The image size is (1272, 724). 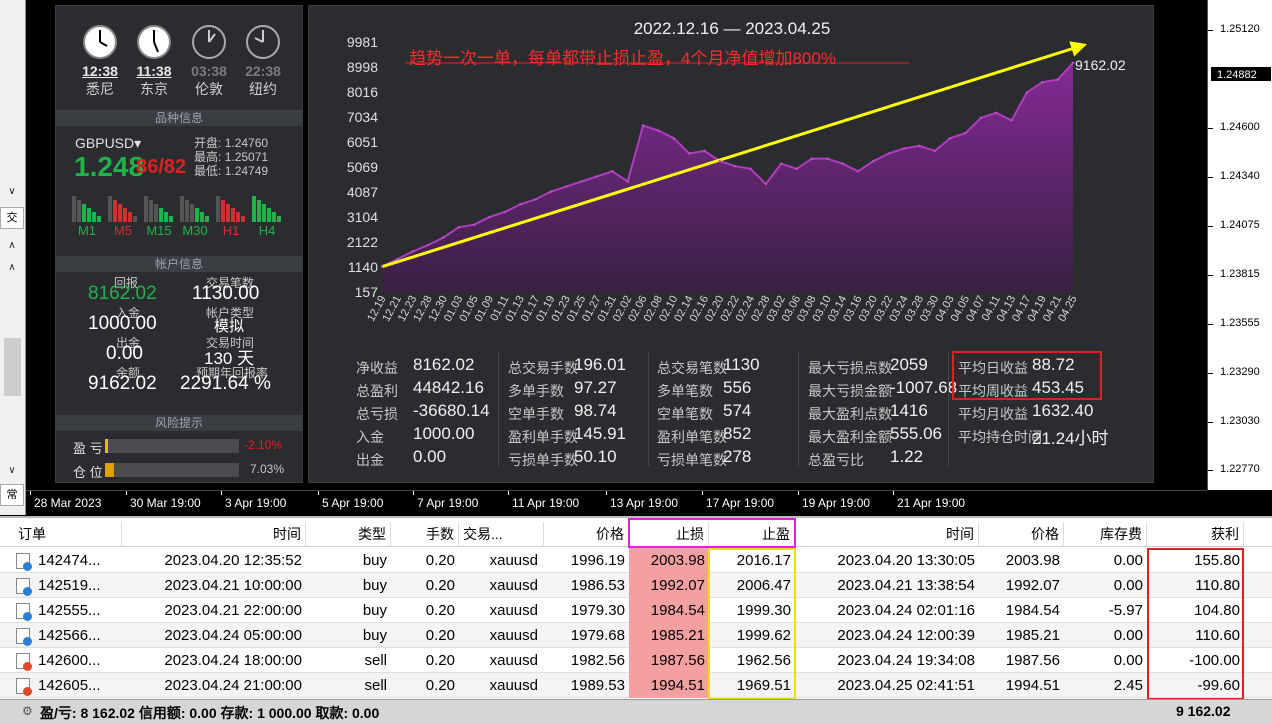 What do you see at coordinates (348, 534) in the screenshot?
I see `column-header: 类型` at bounding box center [348, 534].